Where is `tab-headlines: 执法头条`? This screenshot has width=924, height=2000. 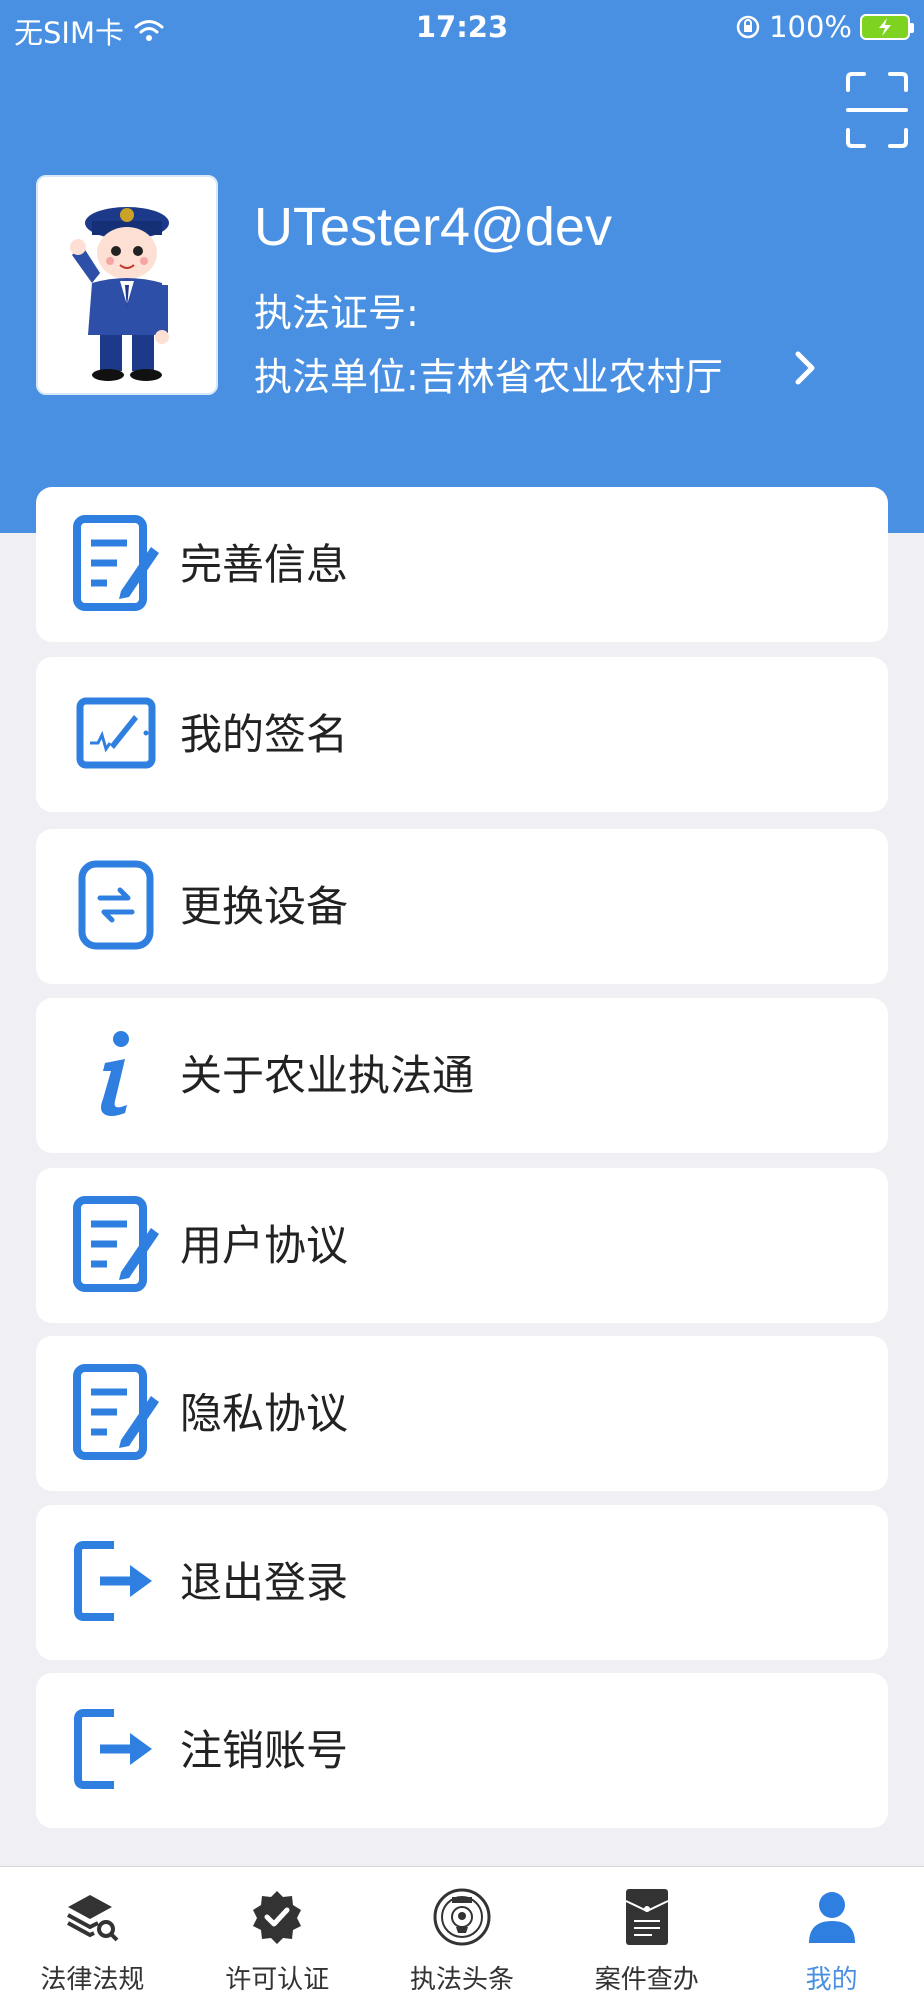 tab-headlines: 执法头条 is located at coordinates (462, 1933).